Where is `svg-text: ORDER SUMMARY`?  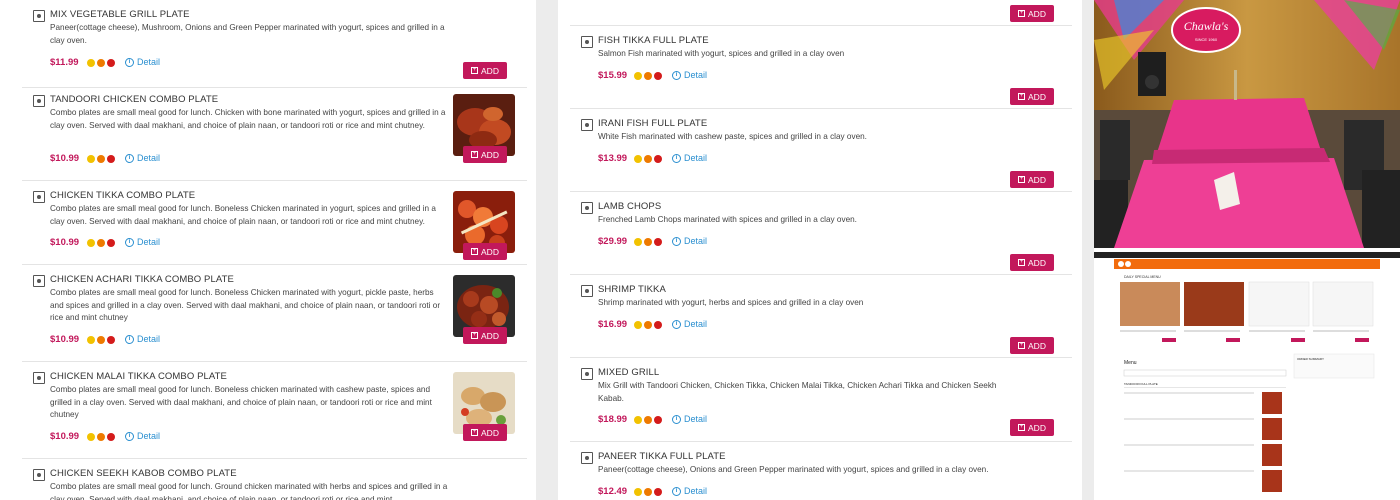 svg-text: ORDER SUMMARY is located at coordinates (1310, 359).